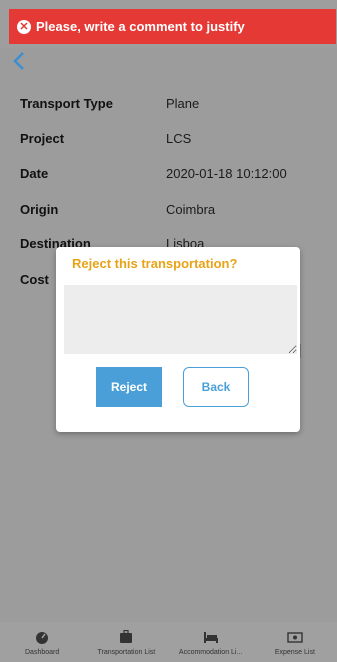 The height and width of the screenshot is (662, 337). What do you see at coordinates (226, 173) in the screenshot?
I see `detail-value: 2020-01-18 10:12:00` at bounding box center [226, 173].